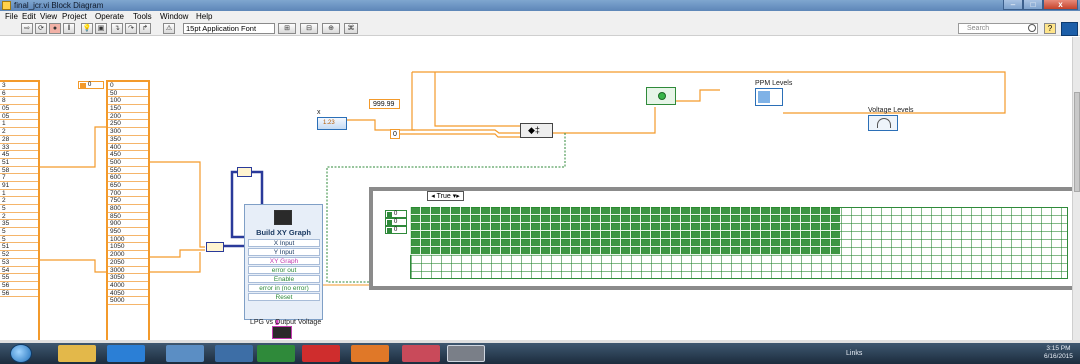 The height and width of the screenshot is (364, 1080). What do you see at coordinates (21, 353) in the screenshot?
I see `start-button` at bounding box center [21, 353].